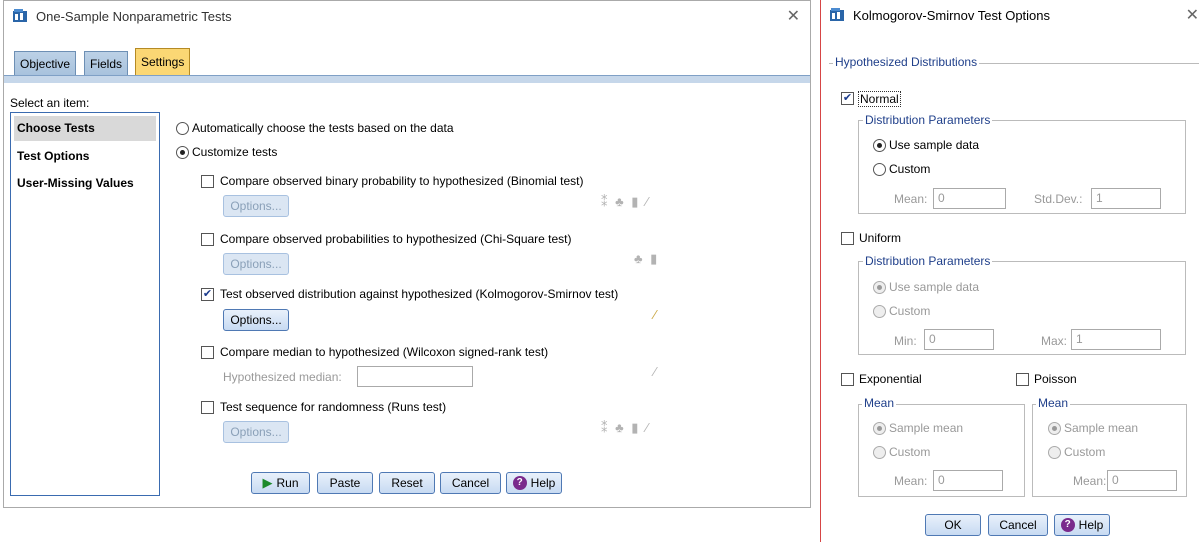 This screenshot has width=1203, height=542. What do you see at coordinates (1054, 452) in the screenshot?
I see `poisson-custom-radio` at bounding box center [1054, 452].